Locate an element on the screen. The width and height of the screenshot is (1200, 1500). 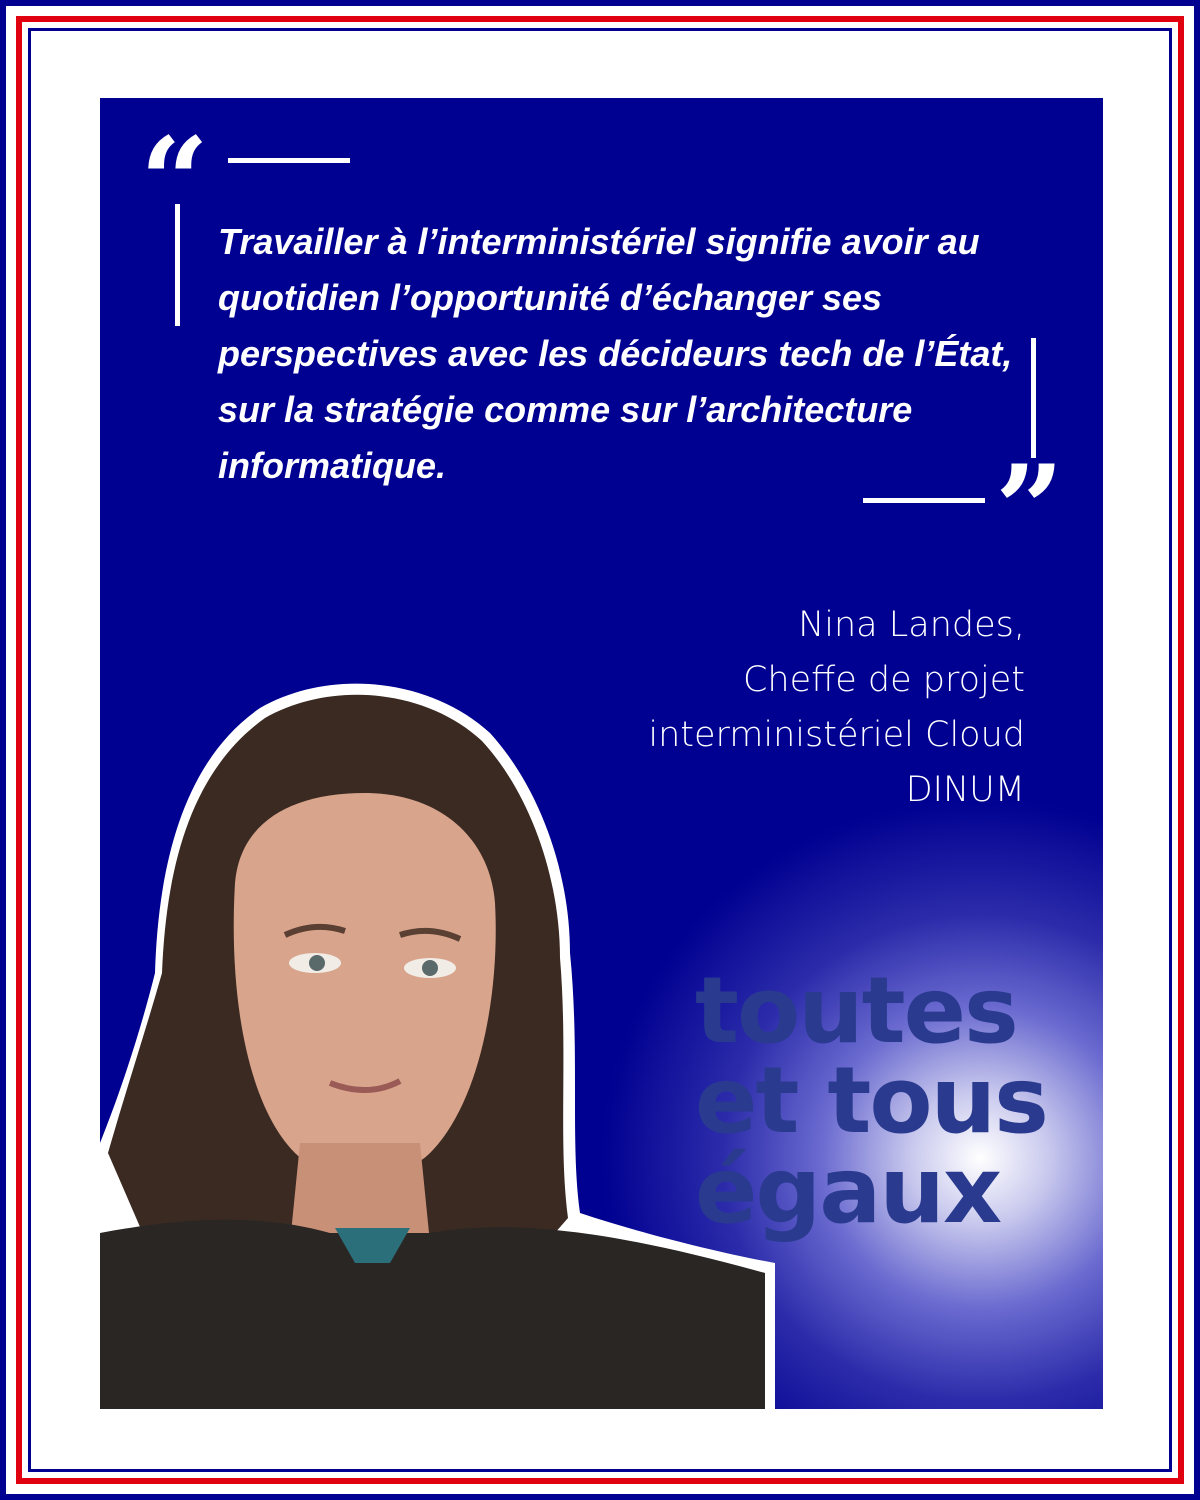
author-name: Nina Landes, is located at coordinates (911, 625).